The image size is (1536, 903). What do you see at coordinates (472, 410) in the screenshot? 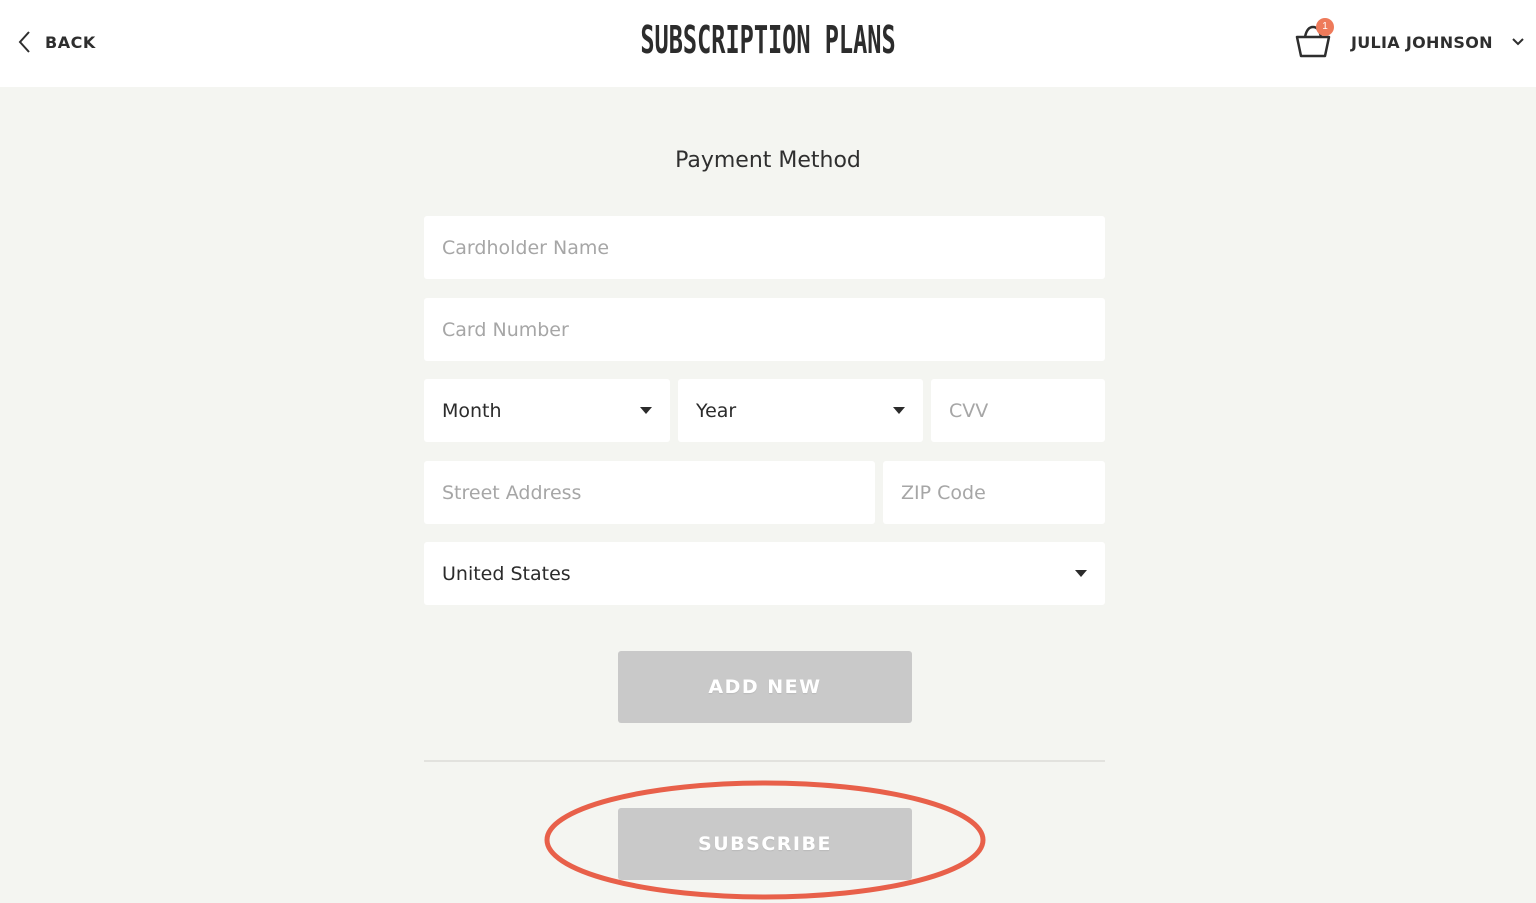
I see `month-select-value: Month` at bounding box center [472, 410].